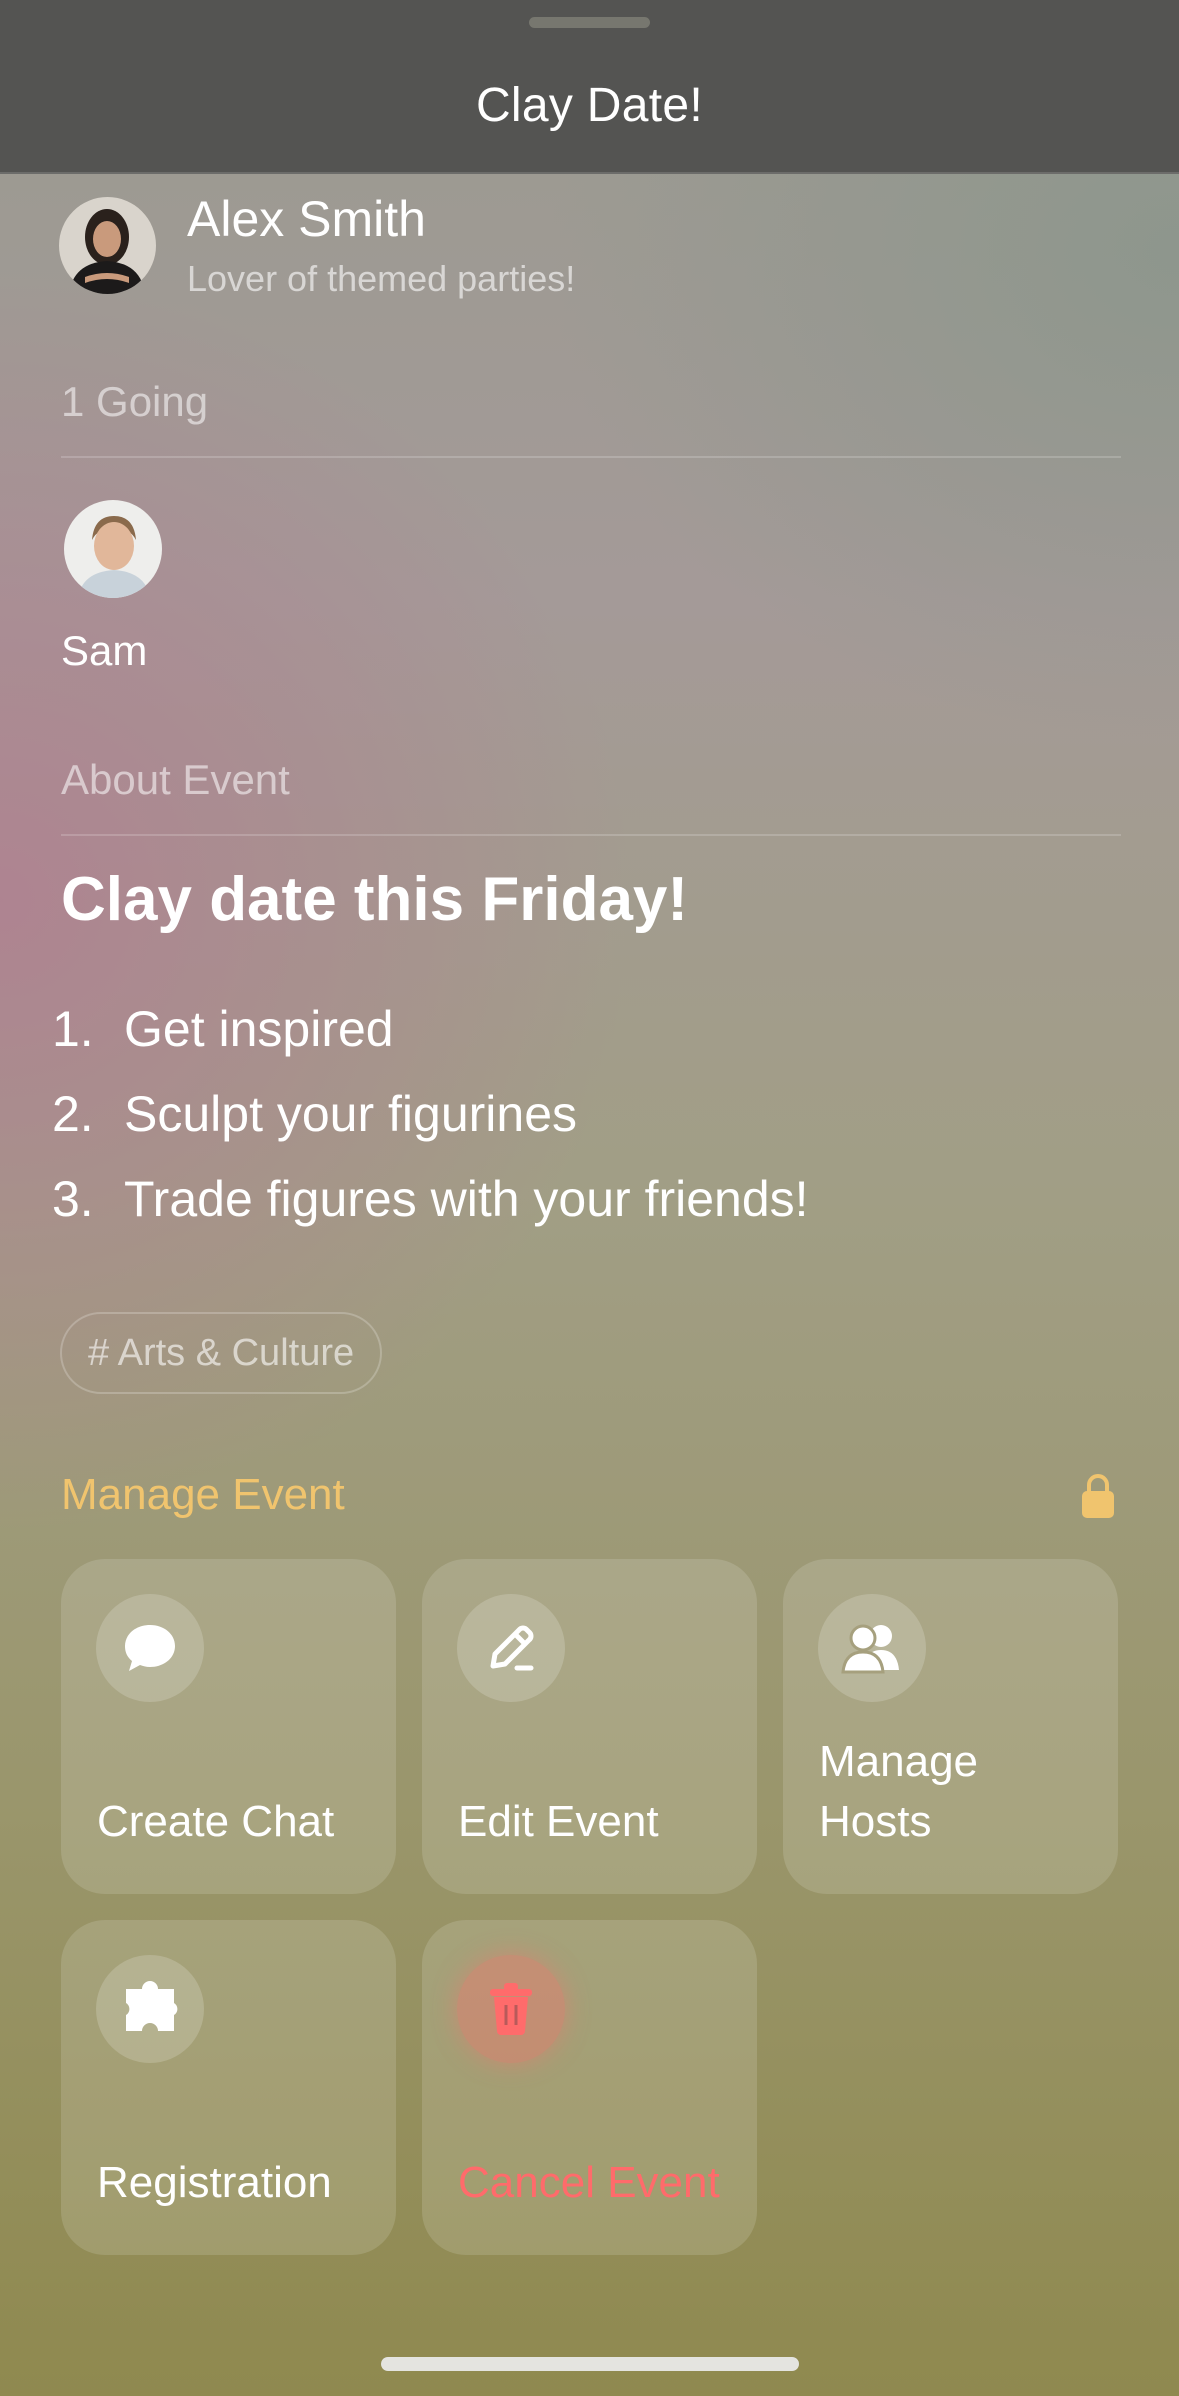 This screenshot has height=2396, width=1179. Describe the element at coordinates (872, 1648) in the screenshot. I see `people-icon` at that location.